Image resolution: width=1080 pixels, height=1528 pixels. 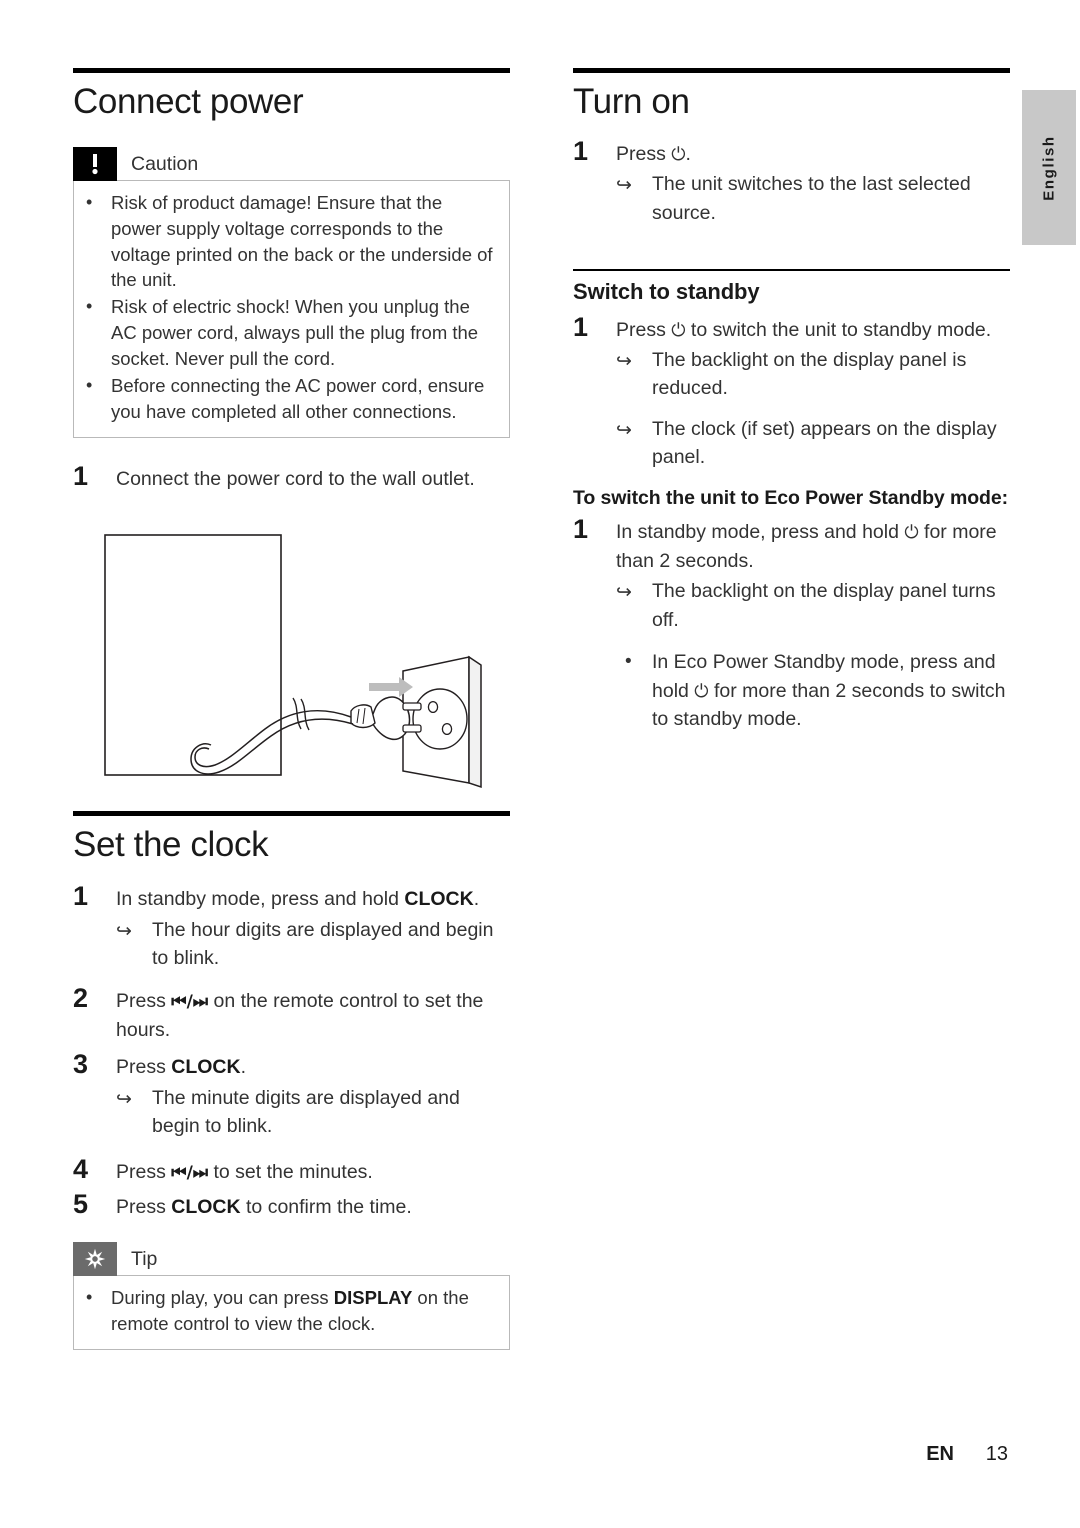 What do you see at coordinates (291, 163) in the screenshot?
I see `caution-note-header: Caution` at bounding box center [291, 163].